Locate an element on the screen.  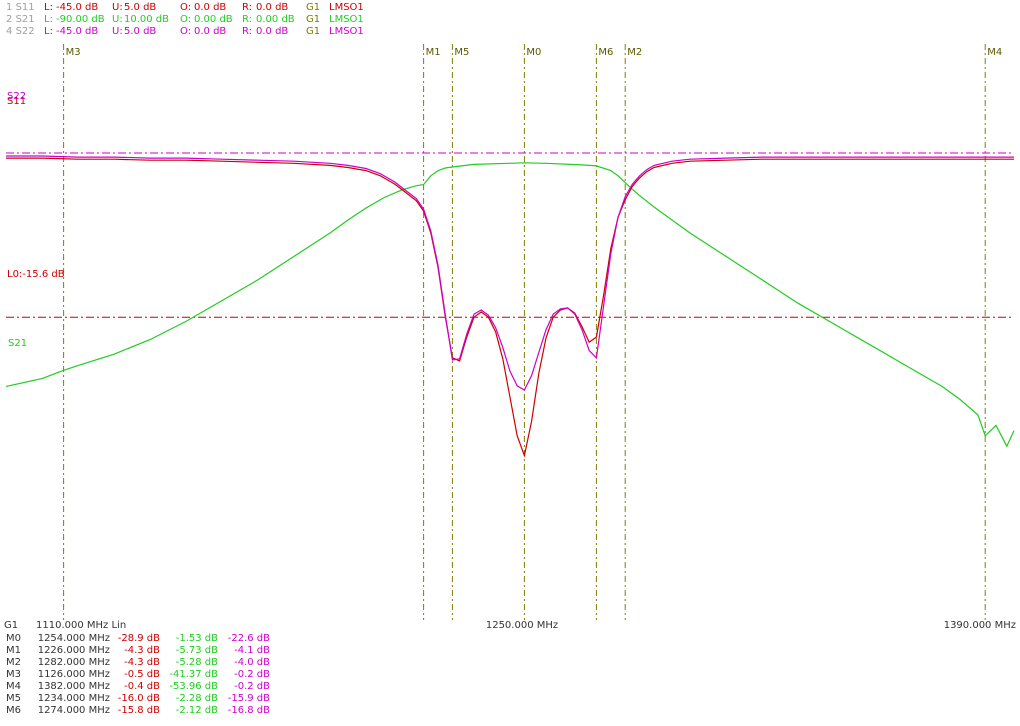
marker-s21: -1.53 dB is located at coordinates (197, 638).